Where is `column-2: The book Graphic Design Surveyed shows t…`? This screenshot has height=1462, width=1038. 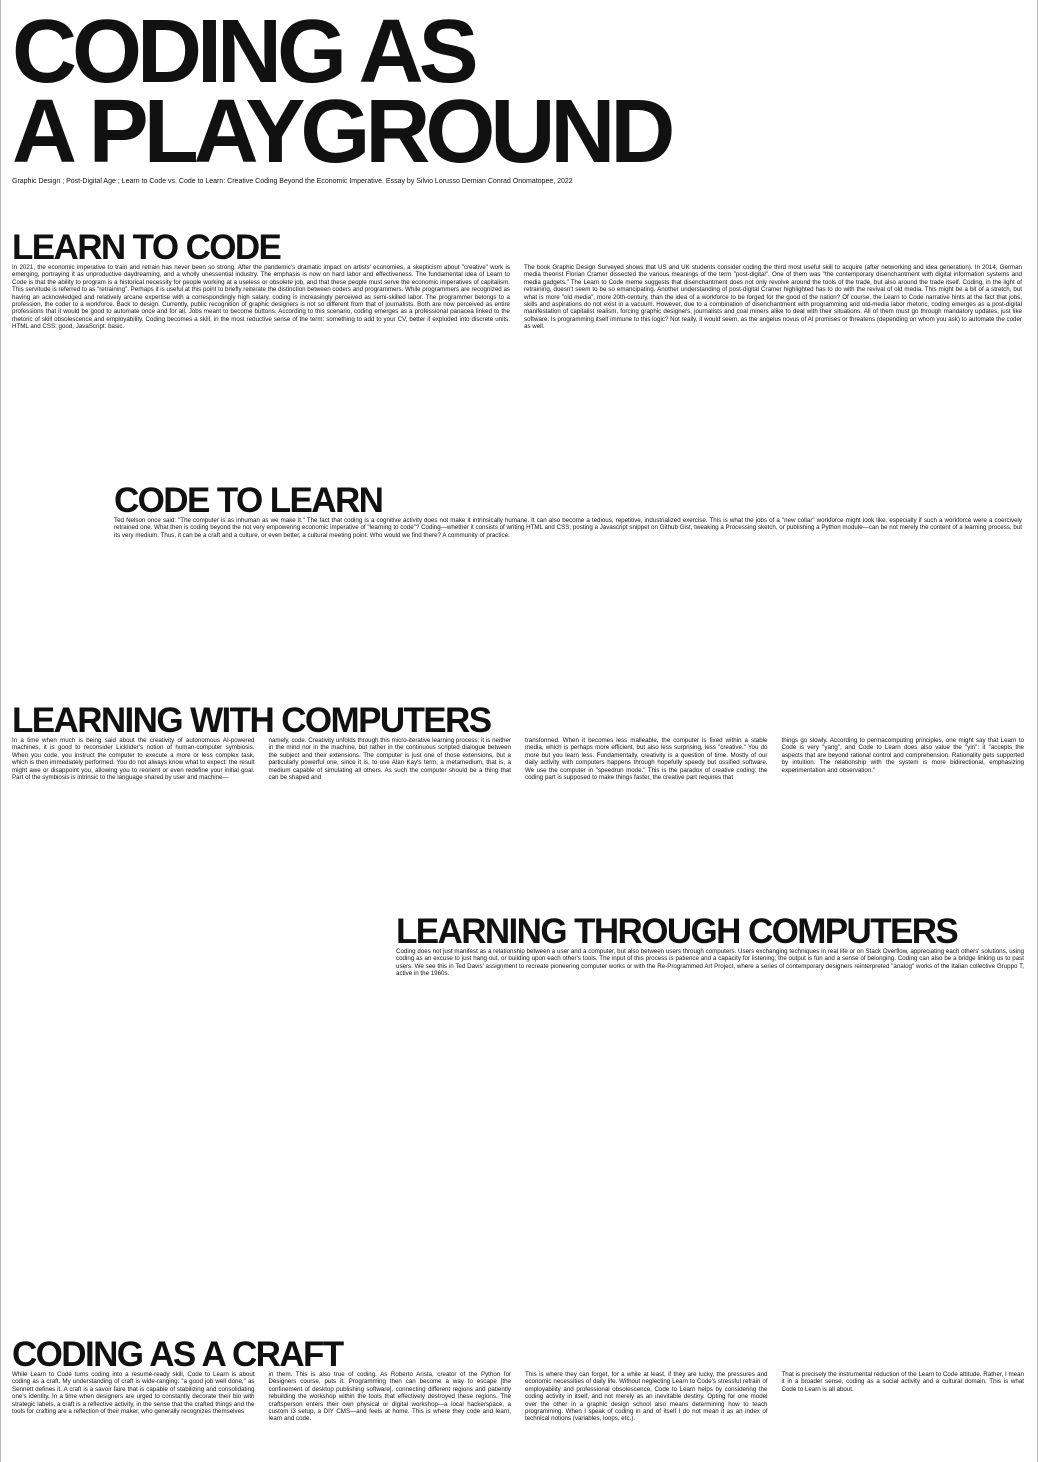
column-2: The book Graphic Design Surveyed shows t… is located at coordinates (773, 297).